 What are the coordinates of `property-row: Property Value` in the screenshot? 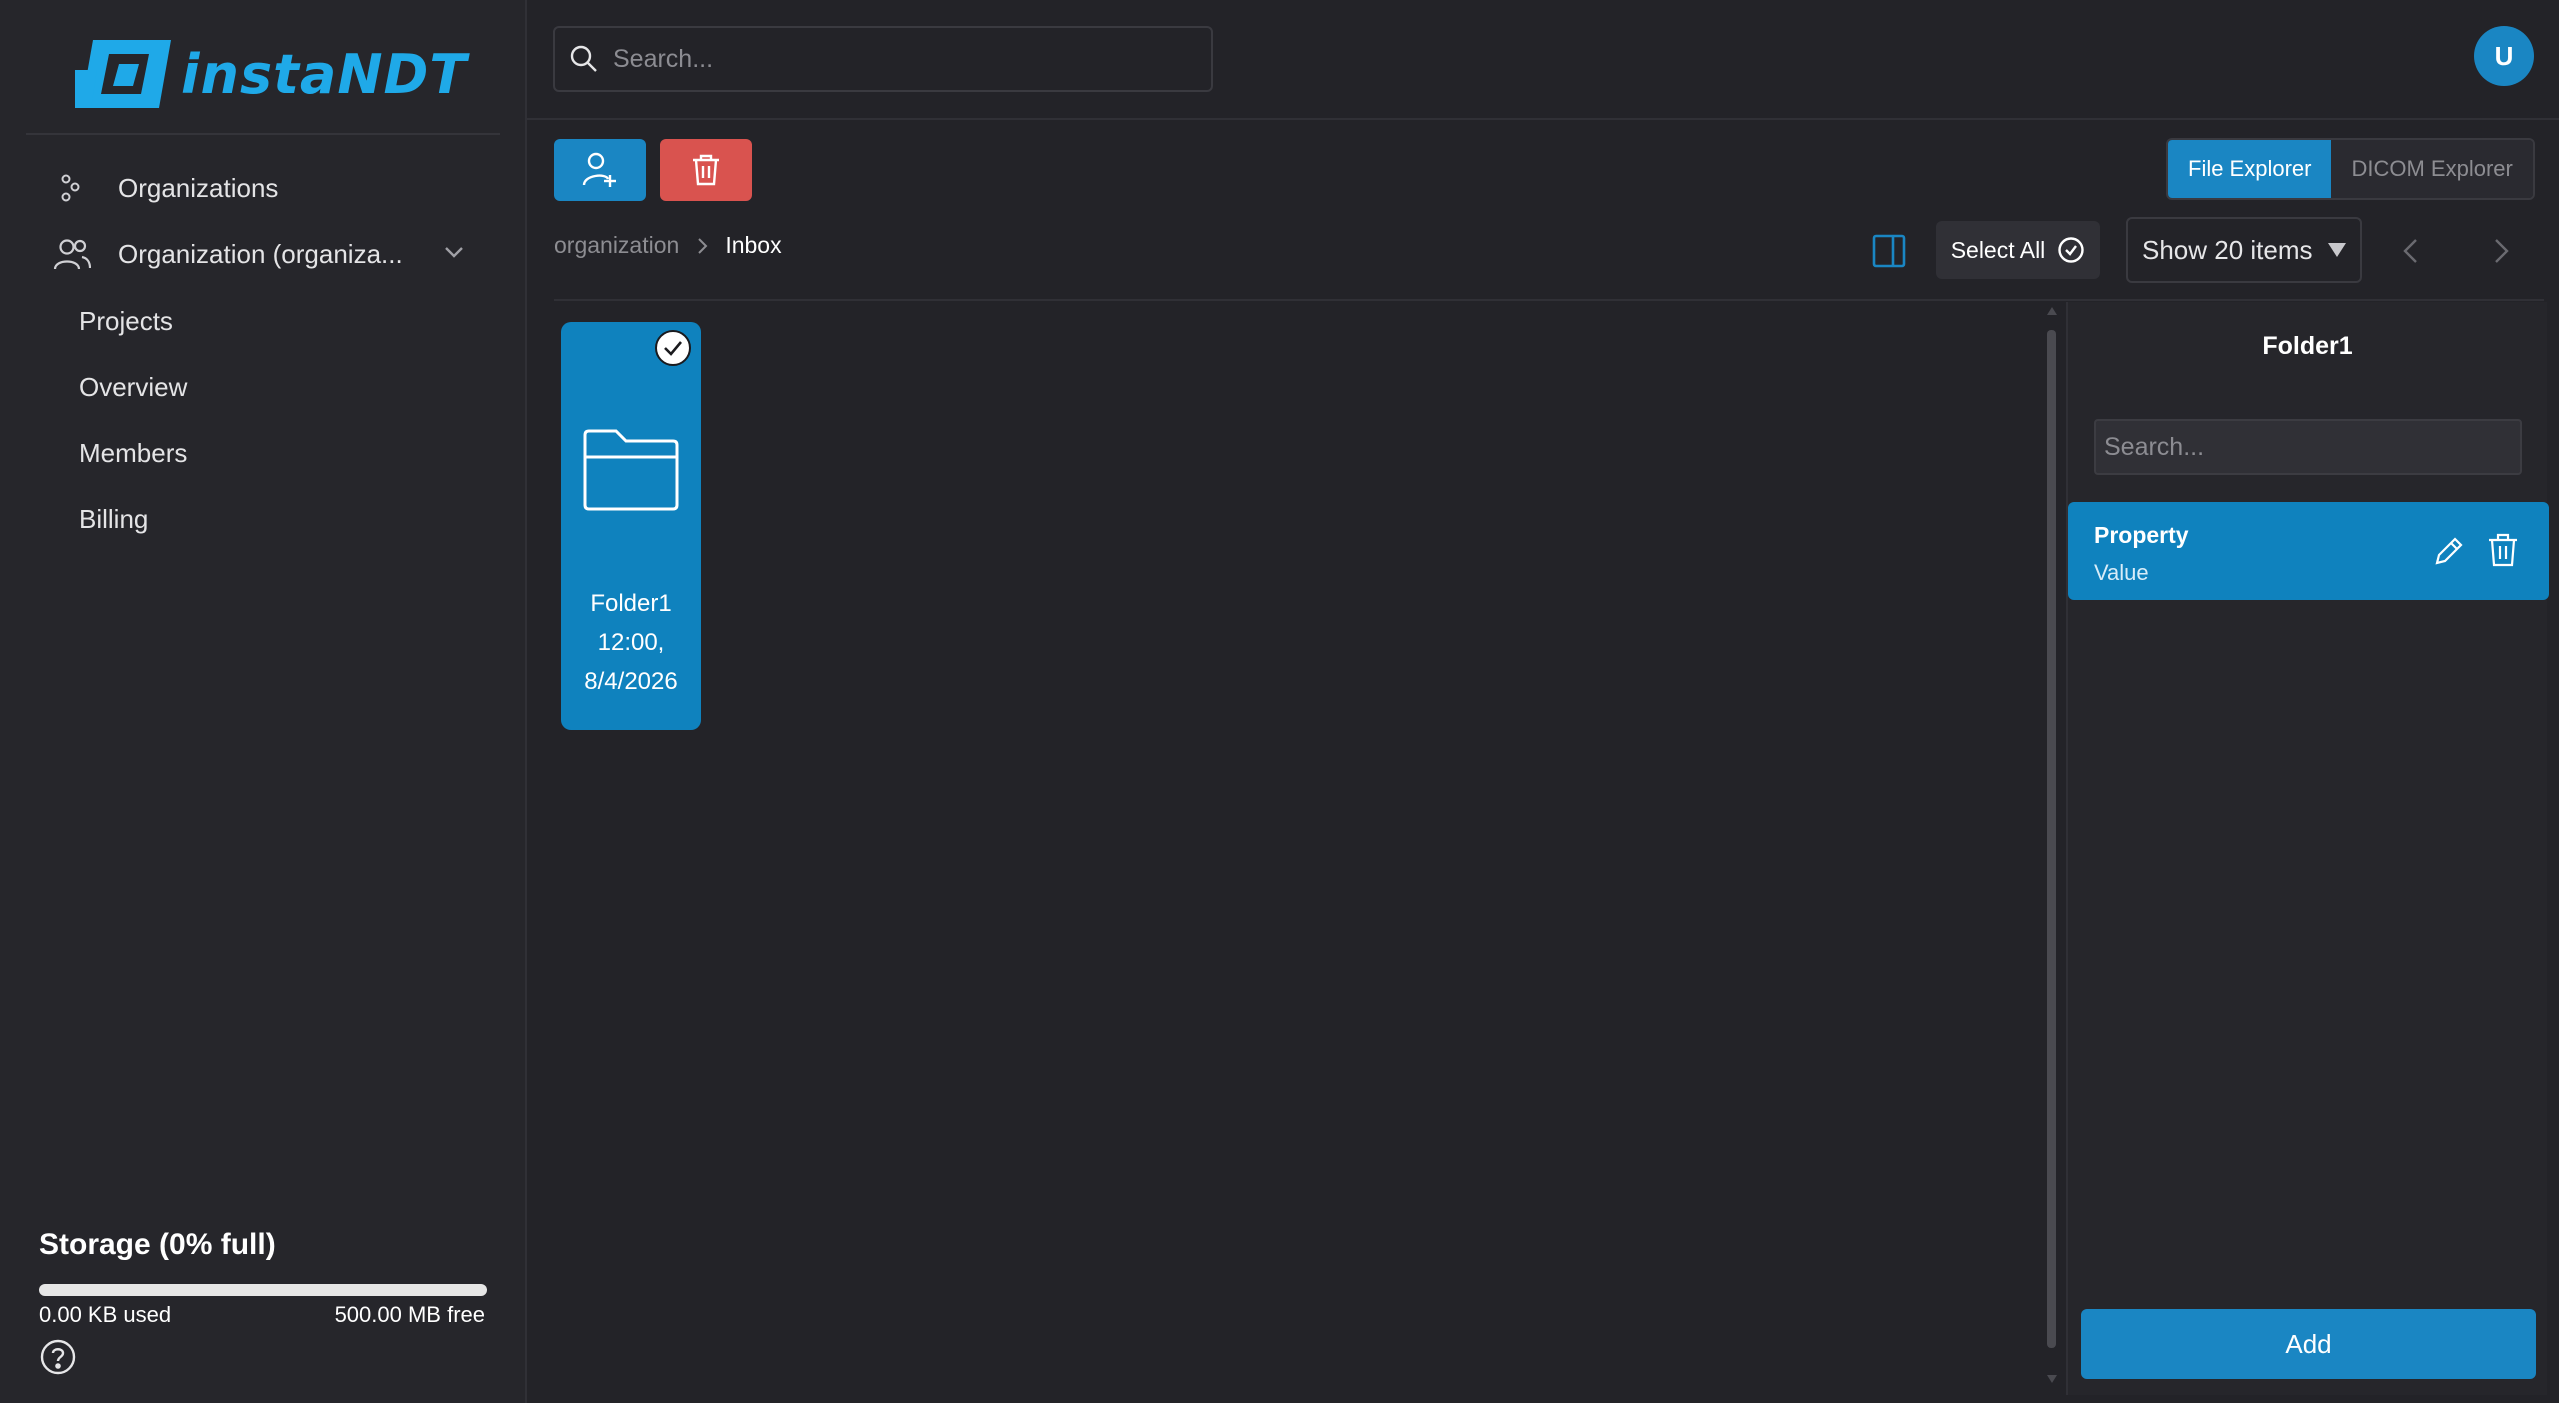 It's located at (2308, 551).